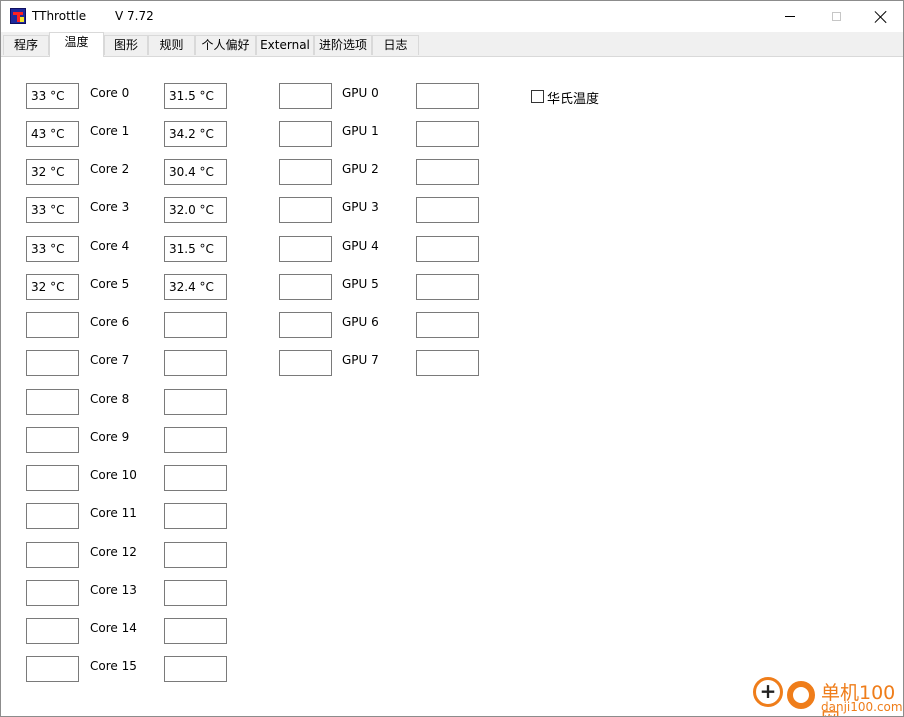  I want to click on core-temp-field: 43 °C, so click(52, 134).